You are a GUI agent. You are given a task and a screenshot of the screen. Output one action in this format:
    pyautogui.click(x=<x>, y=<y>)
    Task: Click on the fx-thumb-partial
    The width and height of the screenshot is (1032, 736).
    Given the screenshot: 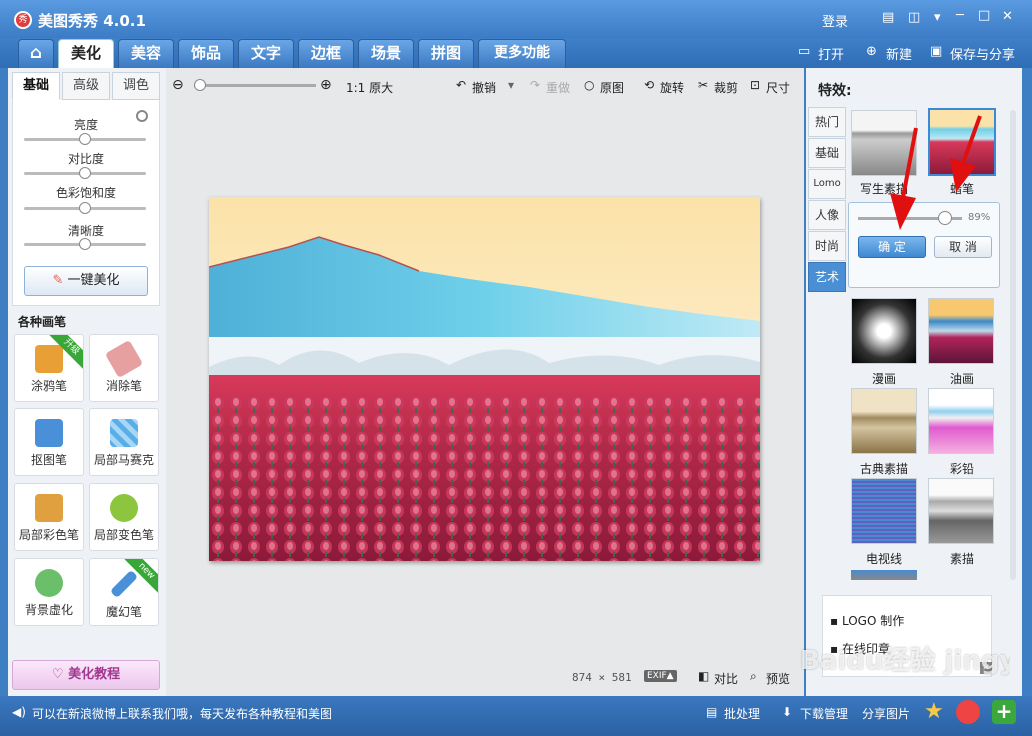 What is the action you would take?
    pyautogui.click(x=884, y=575)
    